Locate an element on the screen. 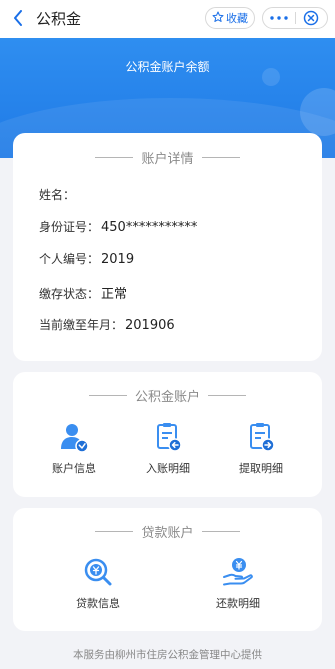  detail-label: 身份证号： is located at coordinates (69, 227).